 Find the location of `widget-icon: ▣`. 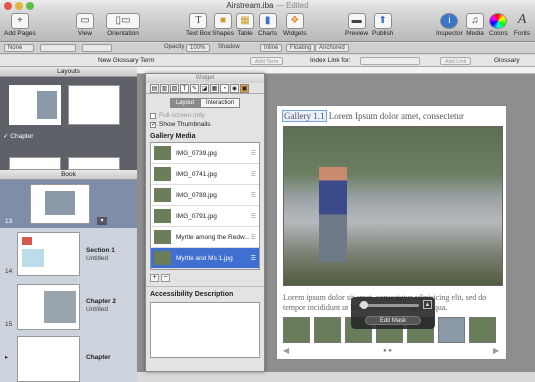

widget-icon: ▣ is located at coordinates (244, 88).